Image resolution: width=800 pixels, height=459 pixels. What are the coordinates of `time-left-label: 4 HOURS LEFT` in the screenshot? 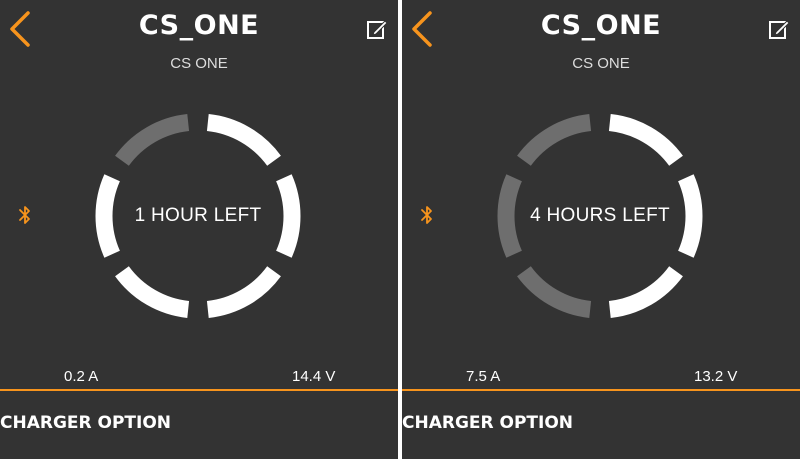 It's located at (600, 215).